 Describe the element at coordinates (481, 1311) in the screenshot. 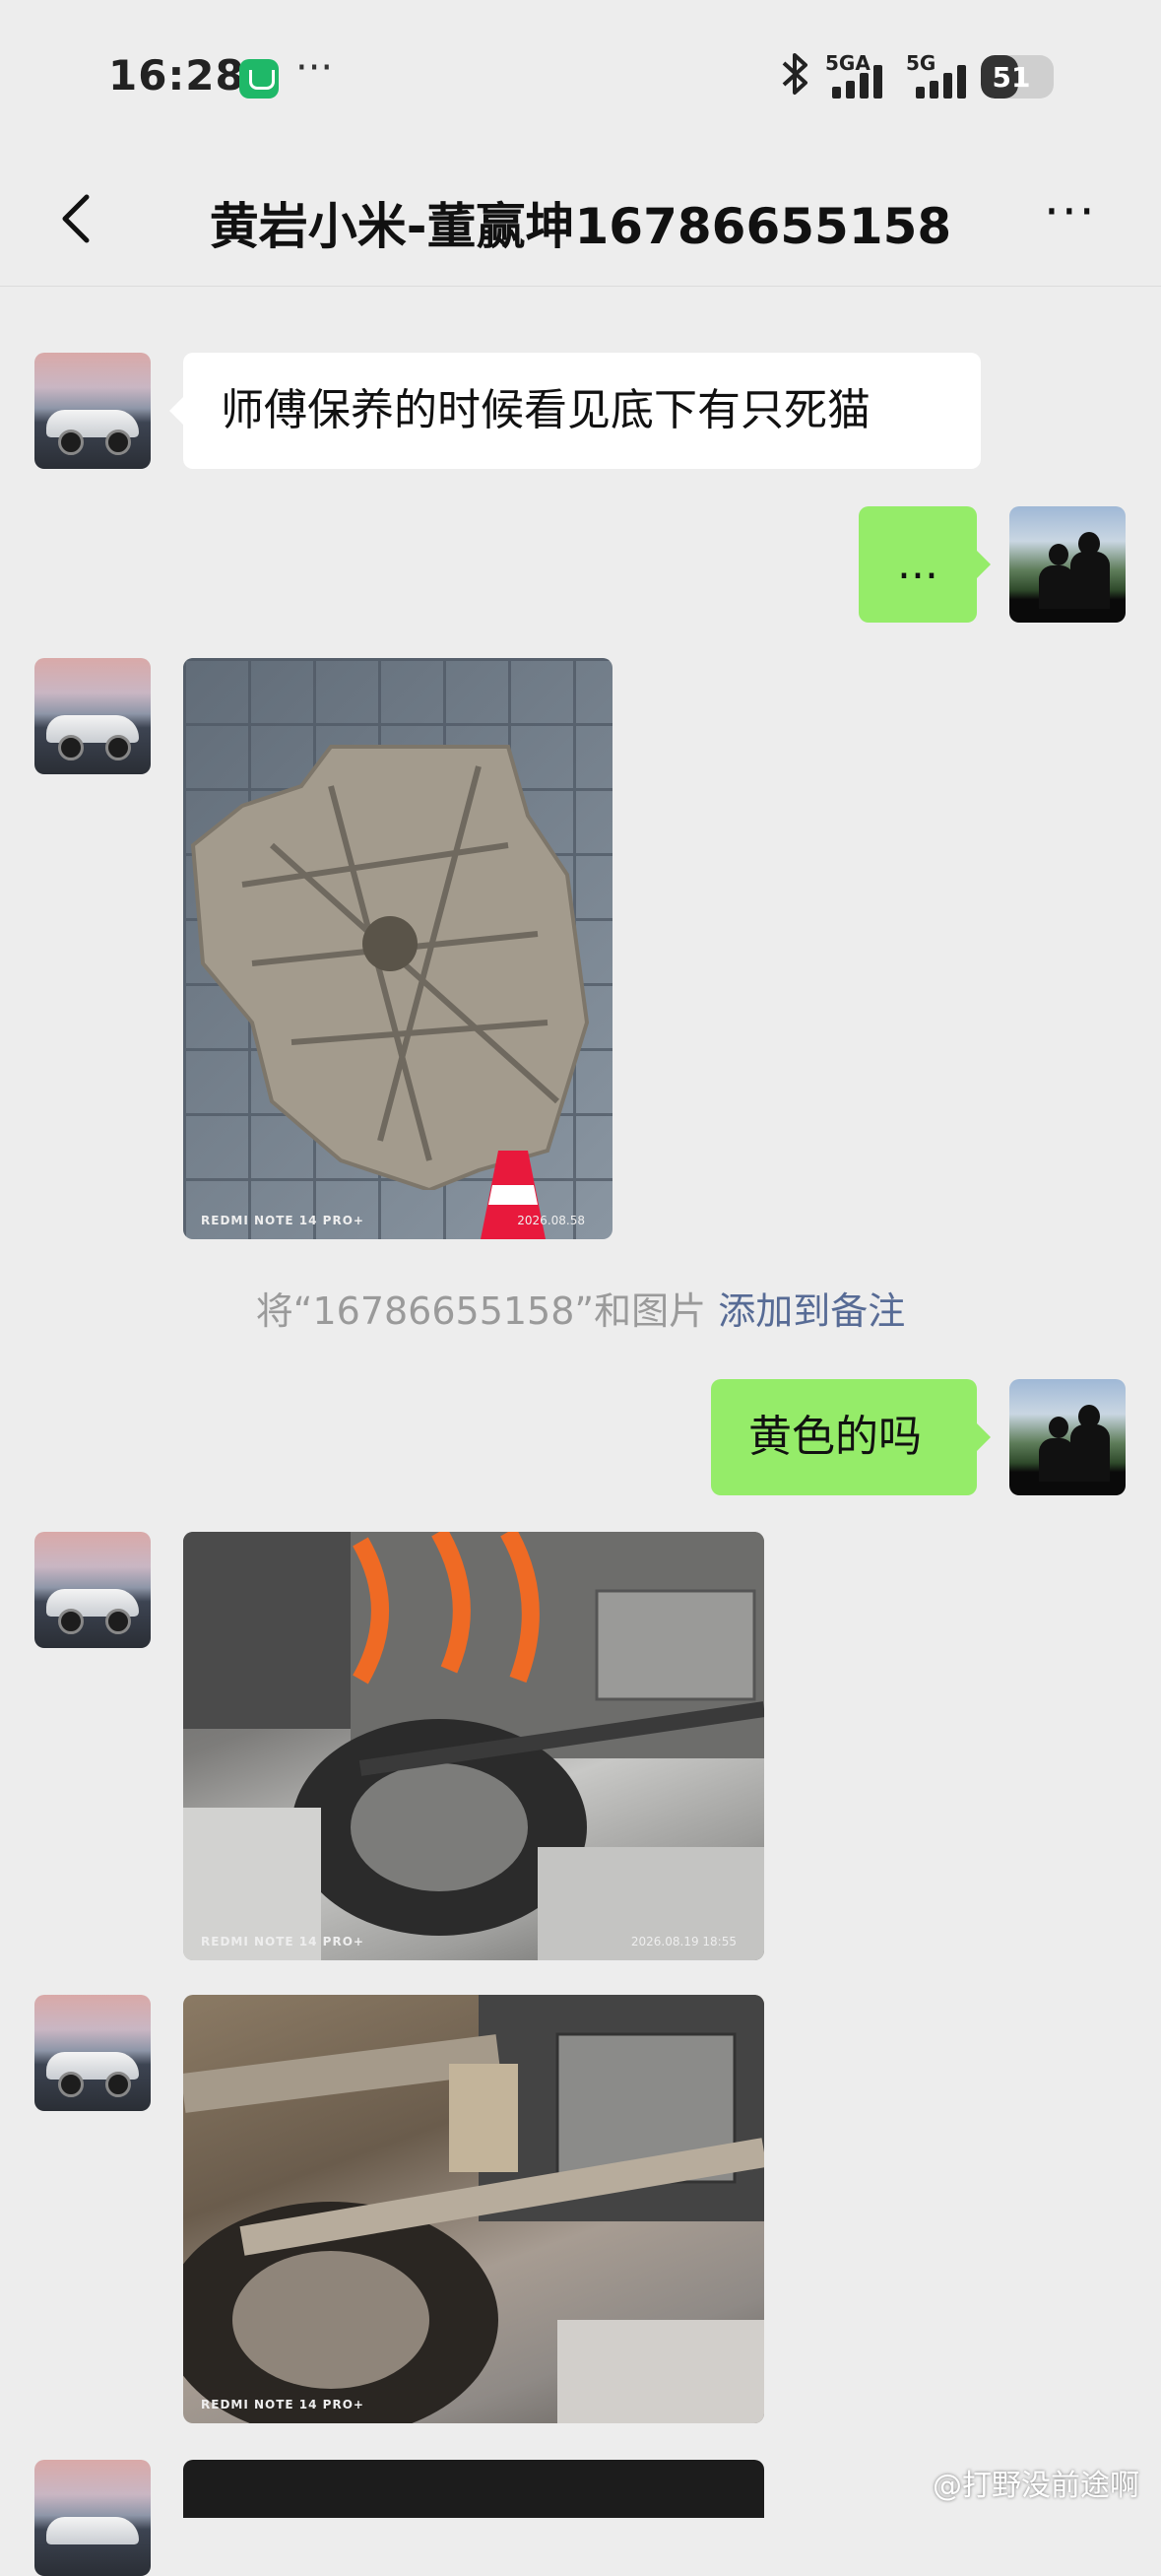

I see `system-tip-text: 将“16786655158”和图片` at that location.